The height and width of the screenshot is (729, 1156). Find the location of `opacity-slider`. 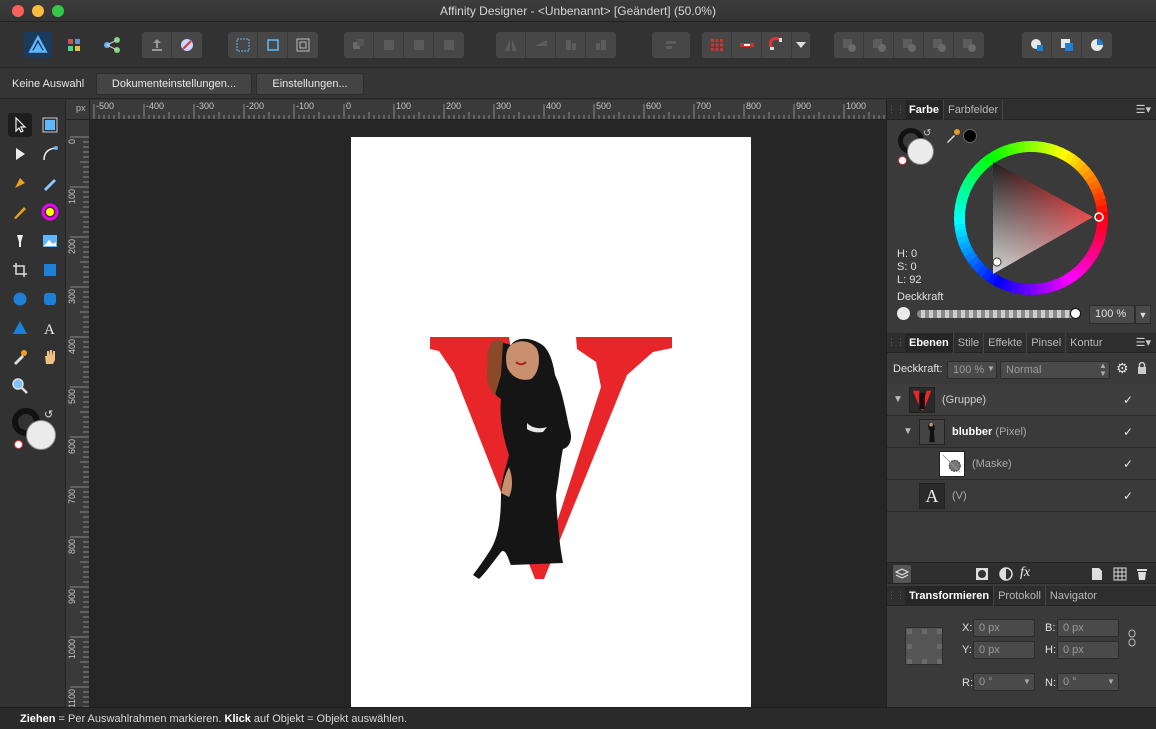

opacity-slider is located at coordinates (998, 314).